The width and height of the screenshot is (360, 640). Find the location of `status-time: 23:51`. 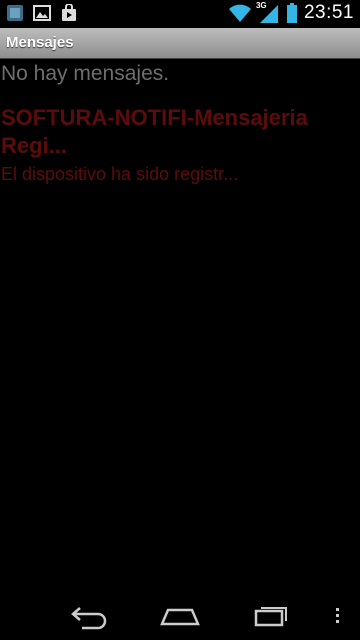

status-time: 23:51 is located at coordinates (328, 12).